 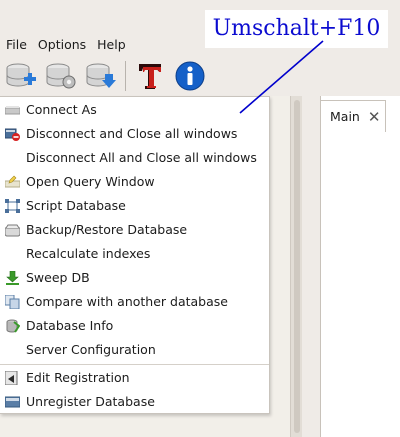 What do you see at coordinates (134, 182) in the screenshot?
I see `menu-item-open-query-window: Open Query Window` at bounding box center [134, 182].